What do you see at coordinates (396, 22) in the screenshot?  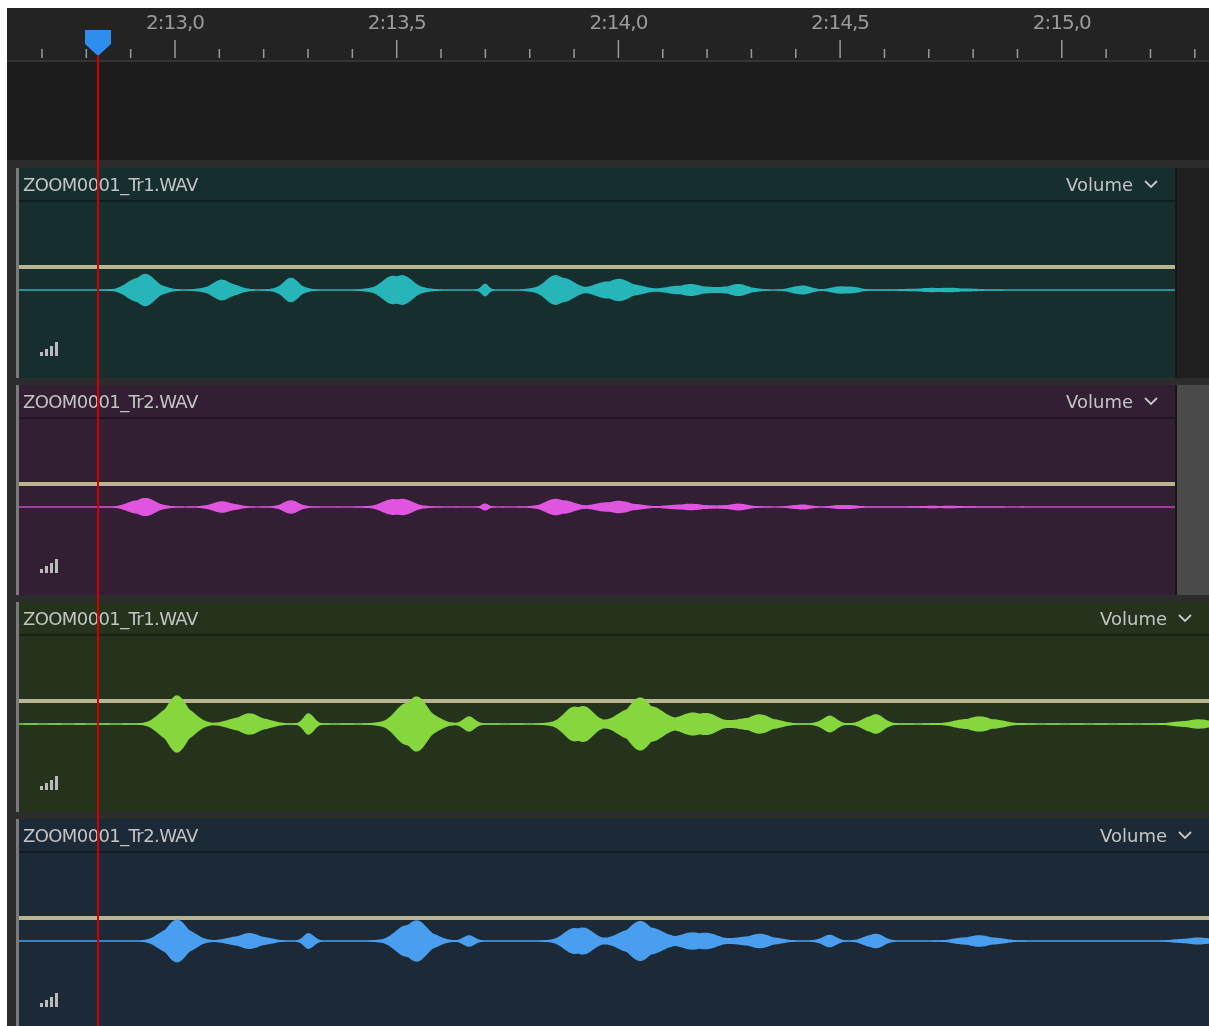 I see `time-label: 2:13,5` at bounding box center [396, 22].